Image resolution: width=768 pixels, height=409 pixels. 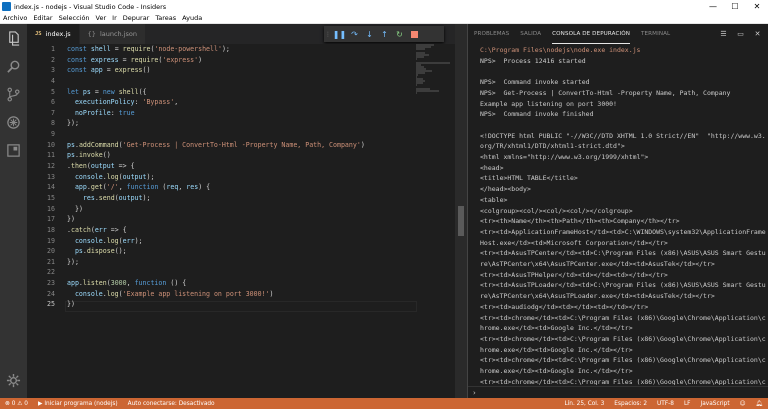 I want to click on close-window-button: ✕, so click(x=757, y=6).